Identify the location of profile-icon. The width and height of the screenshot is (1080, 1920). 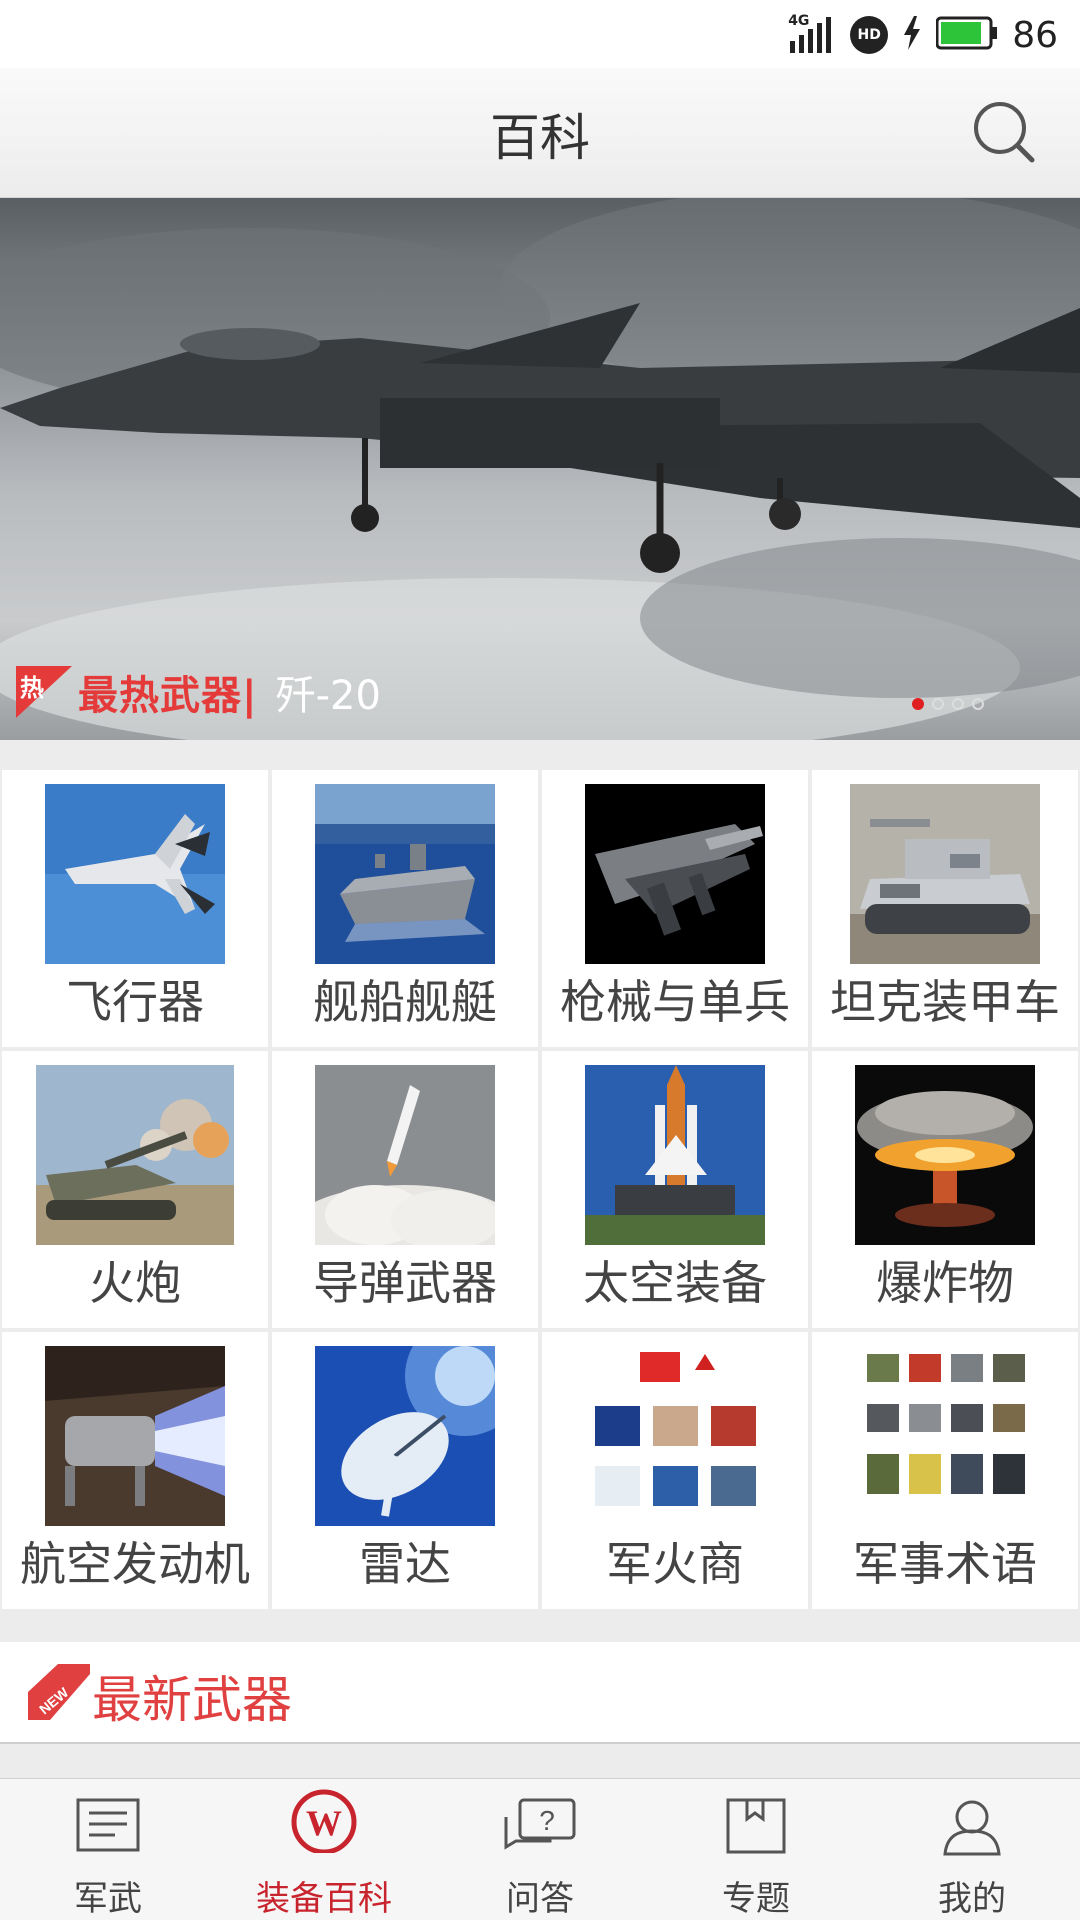
(972, 1828).